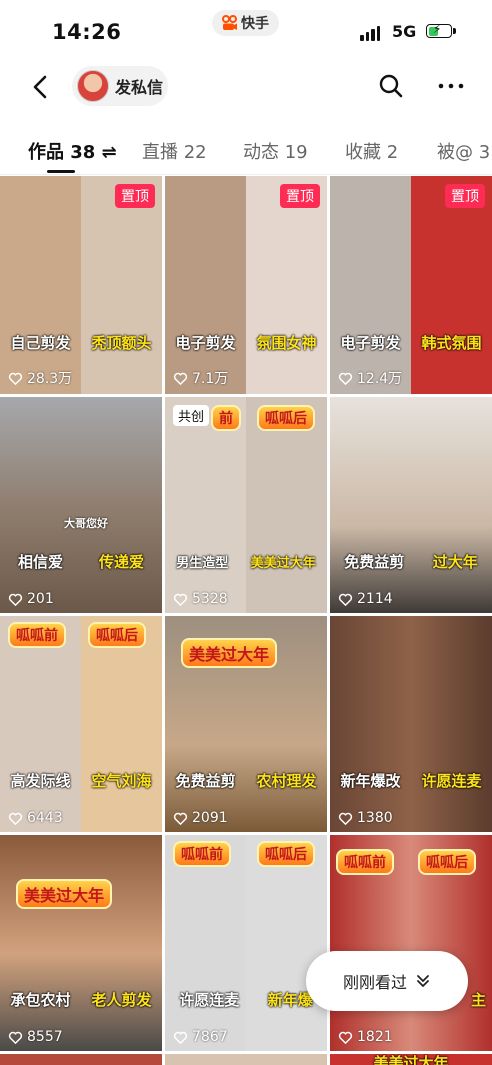  I want to click on video-card: 置顶 自己剪发 秃顶额头 28.3万, so click(81, 285).